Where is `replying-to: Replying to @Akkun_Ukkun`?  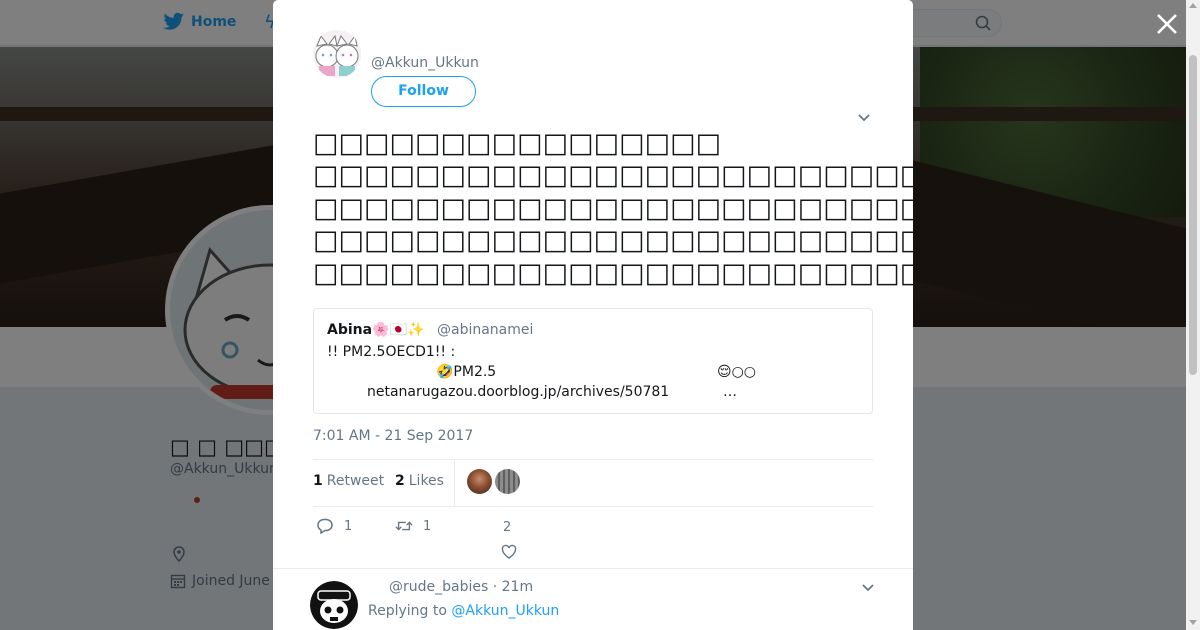 replying-to: Replying to @Akkun_Ukkun is located at coordinates (463, 611).